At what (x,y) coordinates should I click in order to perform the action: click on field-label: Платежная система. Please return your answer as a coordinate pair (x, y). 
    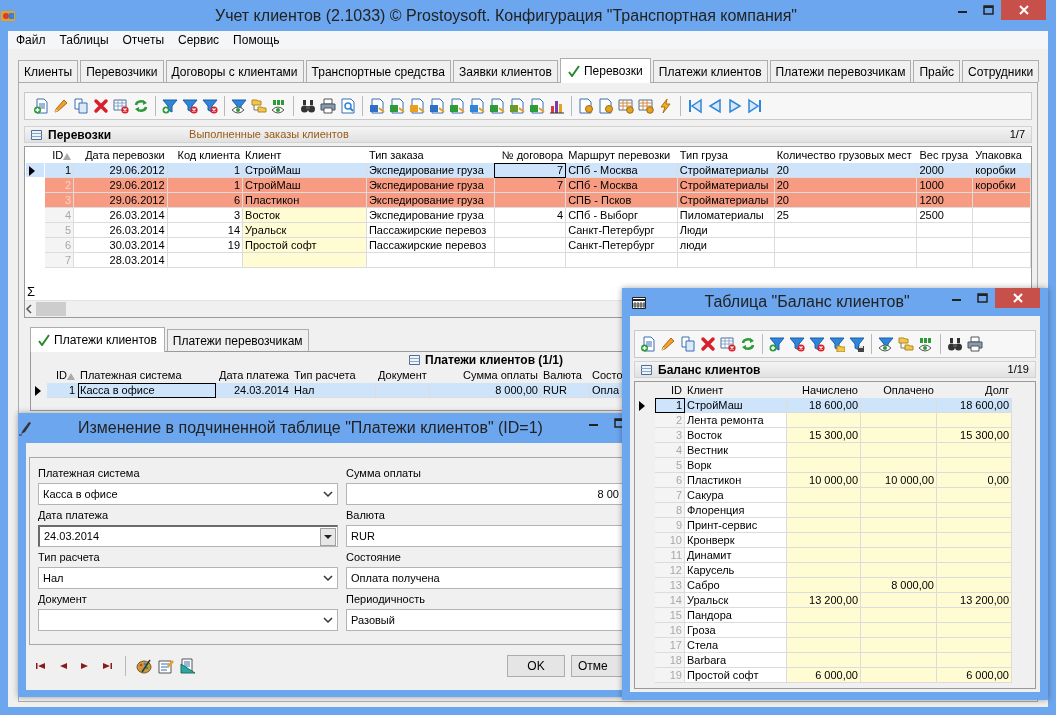
    Looking at the image, I should click on (89, 473).